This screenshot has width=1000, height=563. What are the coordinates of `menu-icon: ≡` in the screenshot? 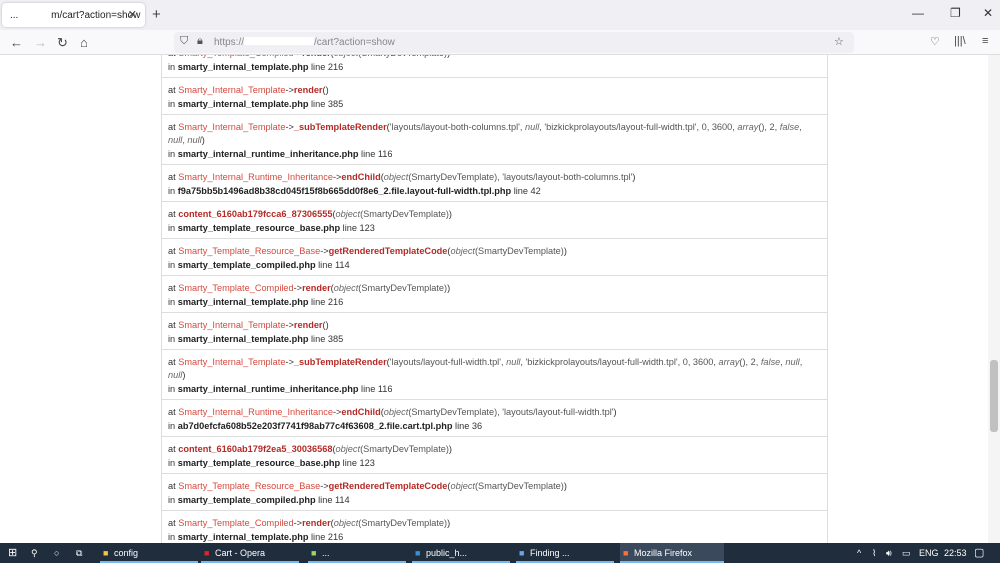 It's located at (985, 41).